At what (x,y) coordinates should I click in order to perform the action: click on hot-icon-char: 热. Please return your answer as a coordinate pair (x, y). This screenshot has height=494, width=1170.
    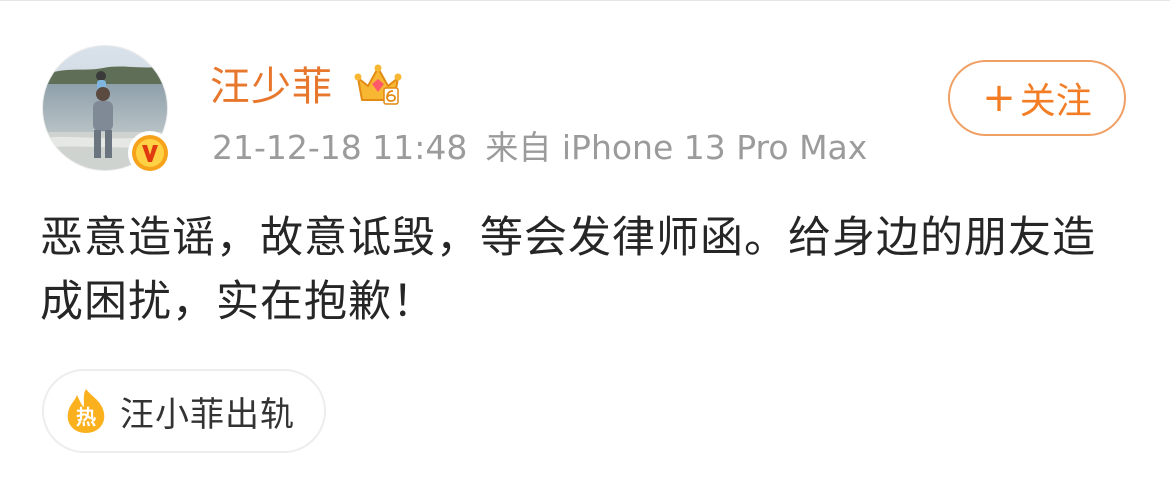
    Looking at the image, I should click on (86, 417).